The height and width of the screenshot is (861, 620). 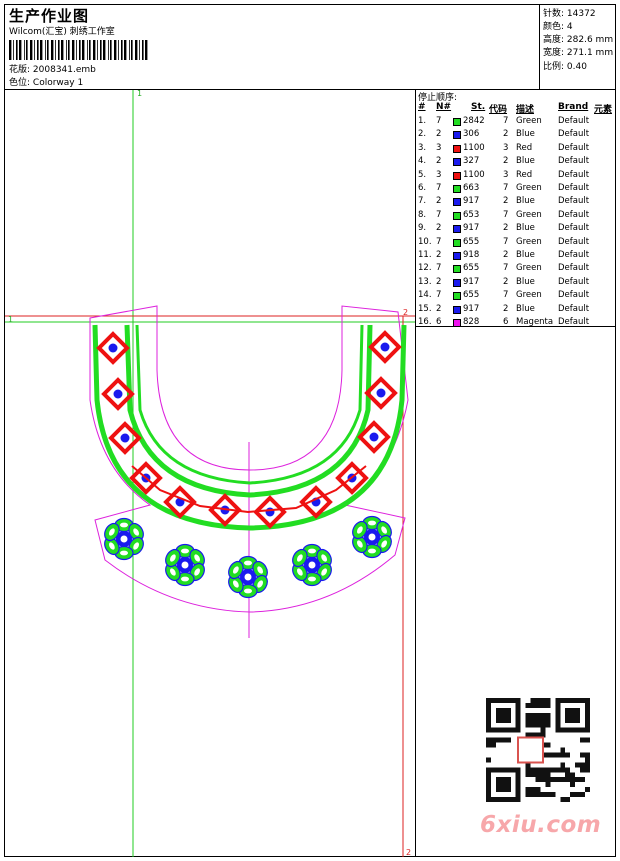 I want to click on watermark-logo: 6xiu.com, so click(x=541, y=825).